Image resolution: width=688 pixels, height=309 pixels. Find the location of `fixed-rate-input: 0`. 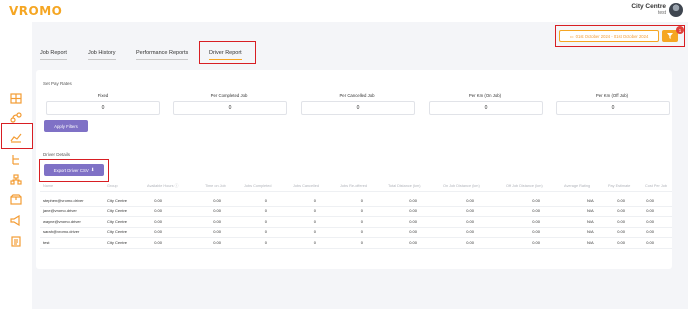

fixed-rate-input: 0 is located at coordinates (103, 108).